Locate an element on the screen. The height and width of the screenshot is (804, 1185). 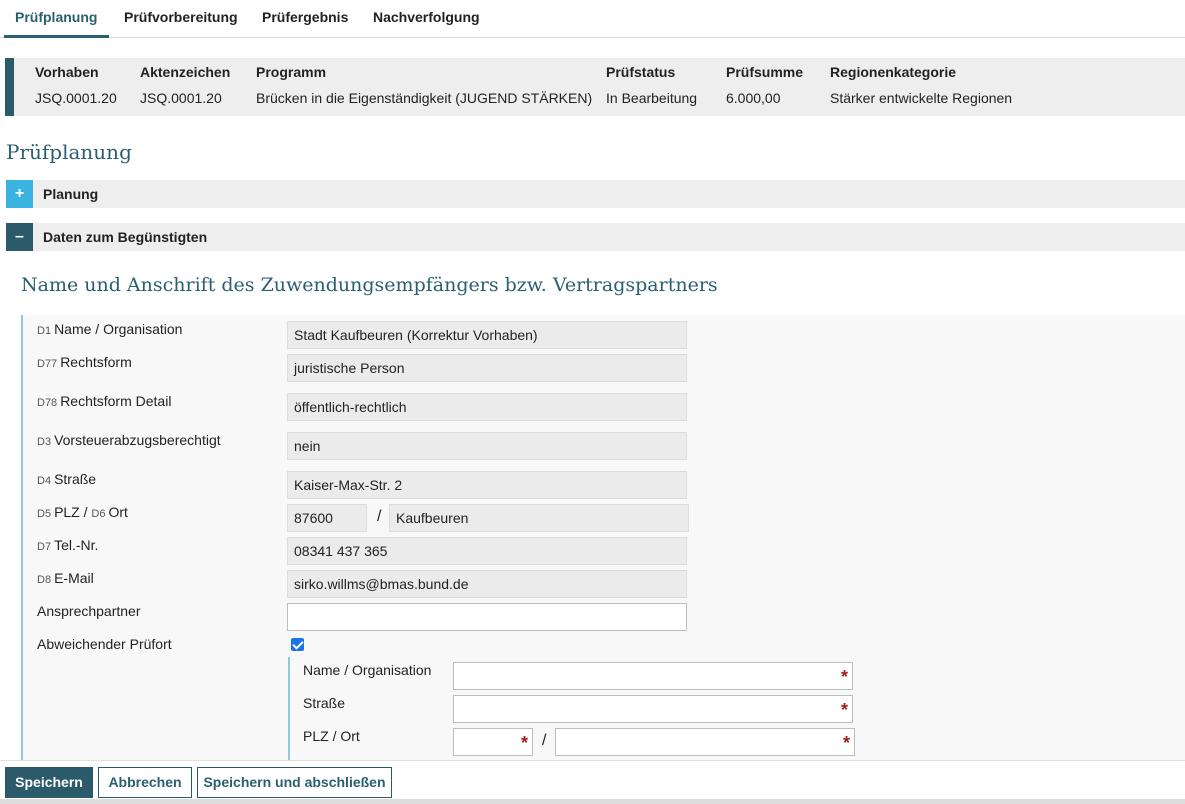
strasse-label: D4 Straße is located at coordinates (66, 479).